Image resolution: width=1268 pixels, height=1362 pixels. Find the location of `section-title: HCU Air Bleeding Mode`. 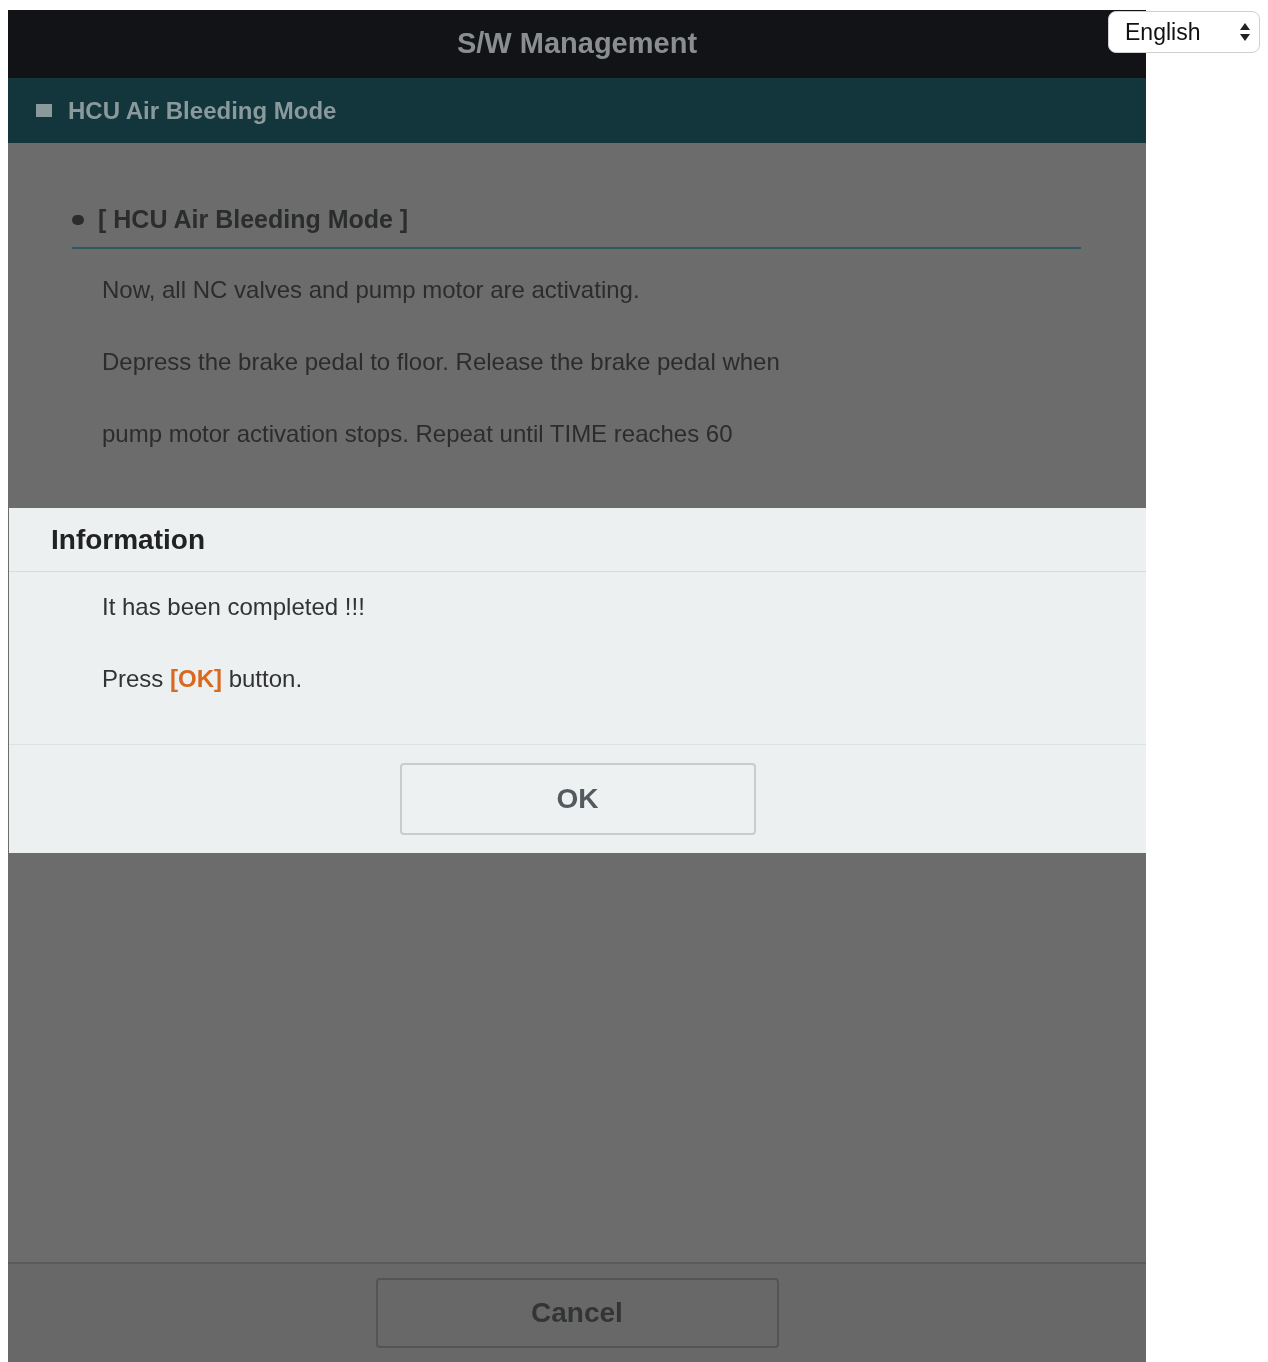

section-title: HCU Air Bleeding Mode is located at coordinates (202, 110).